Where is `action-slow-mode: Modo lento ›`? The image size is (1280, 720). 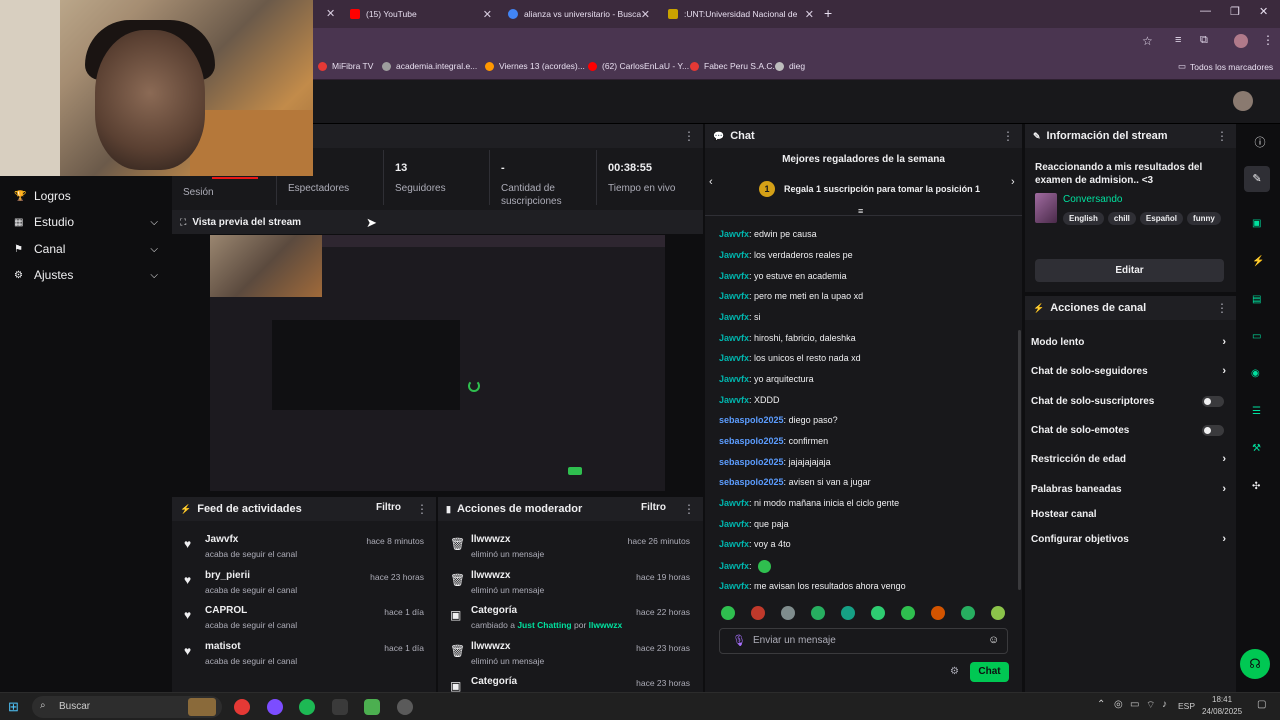 action-slow-mode: Modo lento › is located at coordinates (1128, 342).